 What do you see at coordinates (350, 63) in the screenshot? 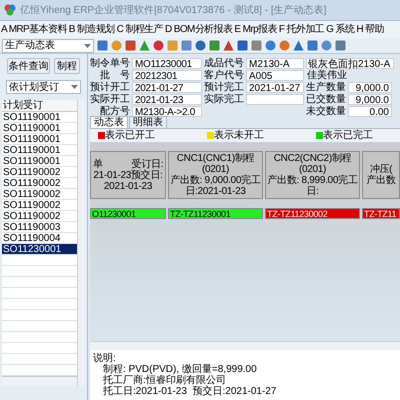
I see `input-field: 银灰色面扣2130-A` at bounding box center [350, 63].